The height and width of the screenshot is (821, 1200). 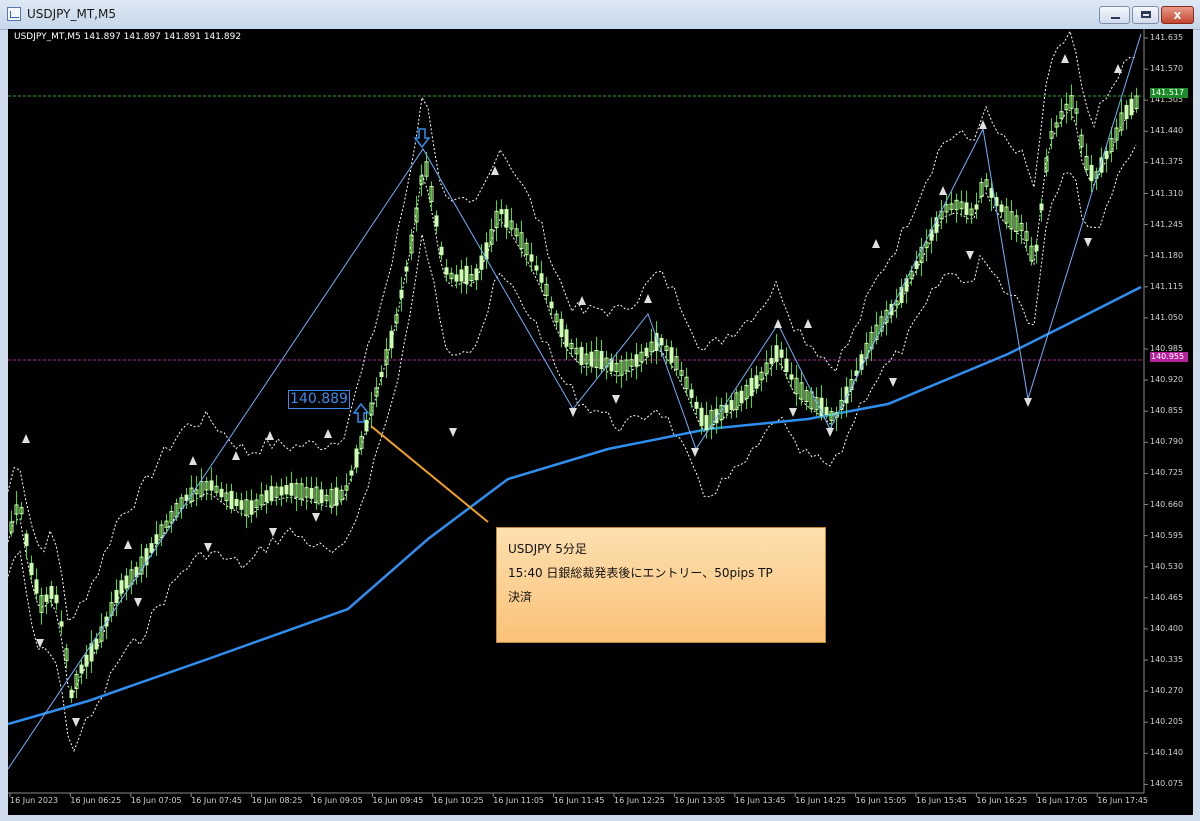 I want to click on maximize-icon, so click(x=1146, y=14).